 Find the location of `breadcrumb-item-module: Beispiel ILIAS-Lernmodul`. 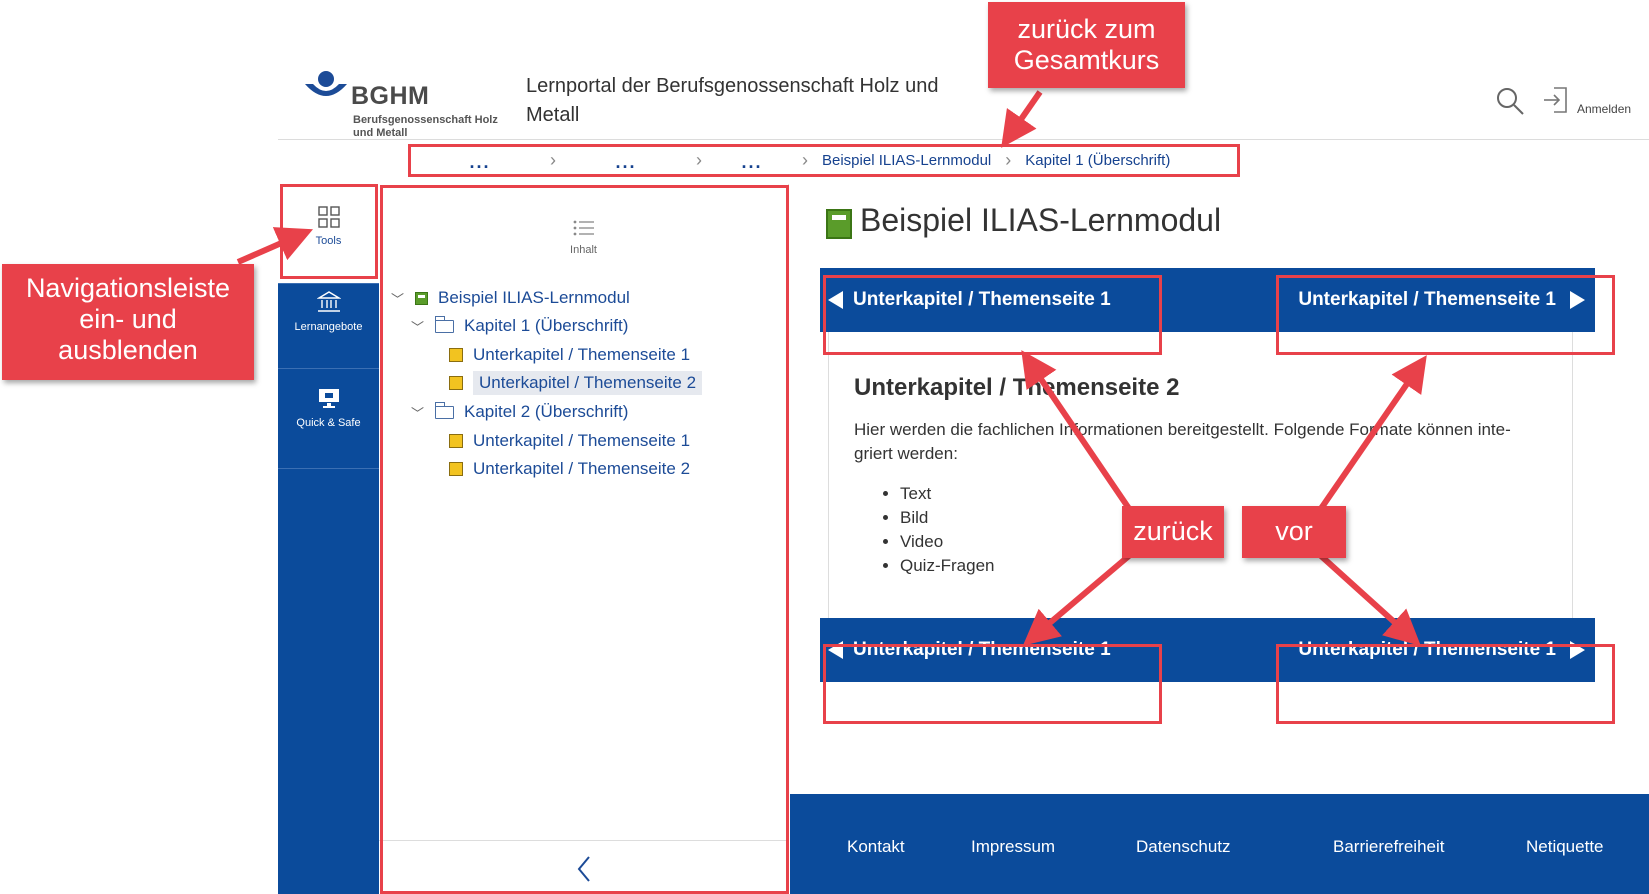

breadcrumb-item-module: Beispiel ILIAS-Lernmodul is located at coordinates (906, 160).